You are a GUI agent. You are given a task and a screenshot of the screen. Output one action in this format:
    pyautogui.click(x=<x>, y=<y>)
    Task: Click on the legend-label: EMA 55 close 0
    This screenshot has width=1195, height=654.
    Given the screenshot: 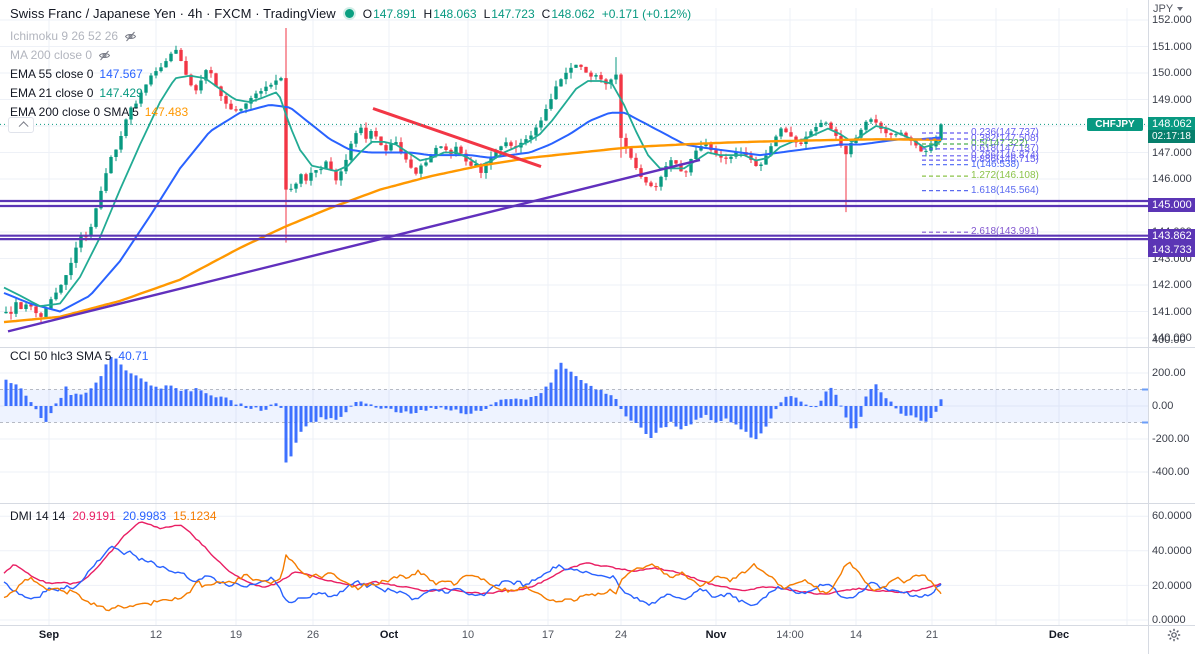 What is the action you would take?
    pyautogui.click(x=52, y=74)
    